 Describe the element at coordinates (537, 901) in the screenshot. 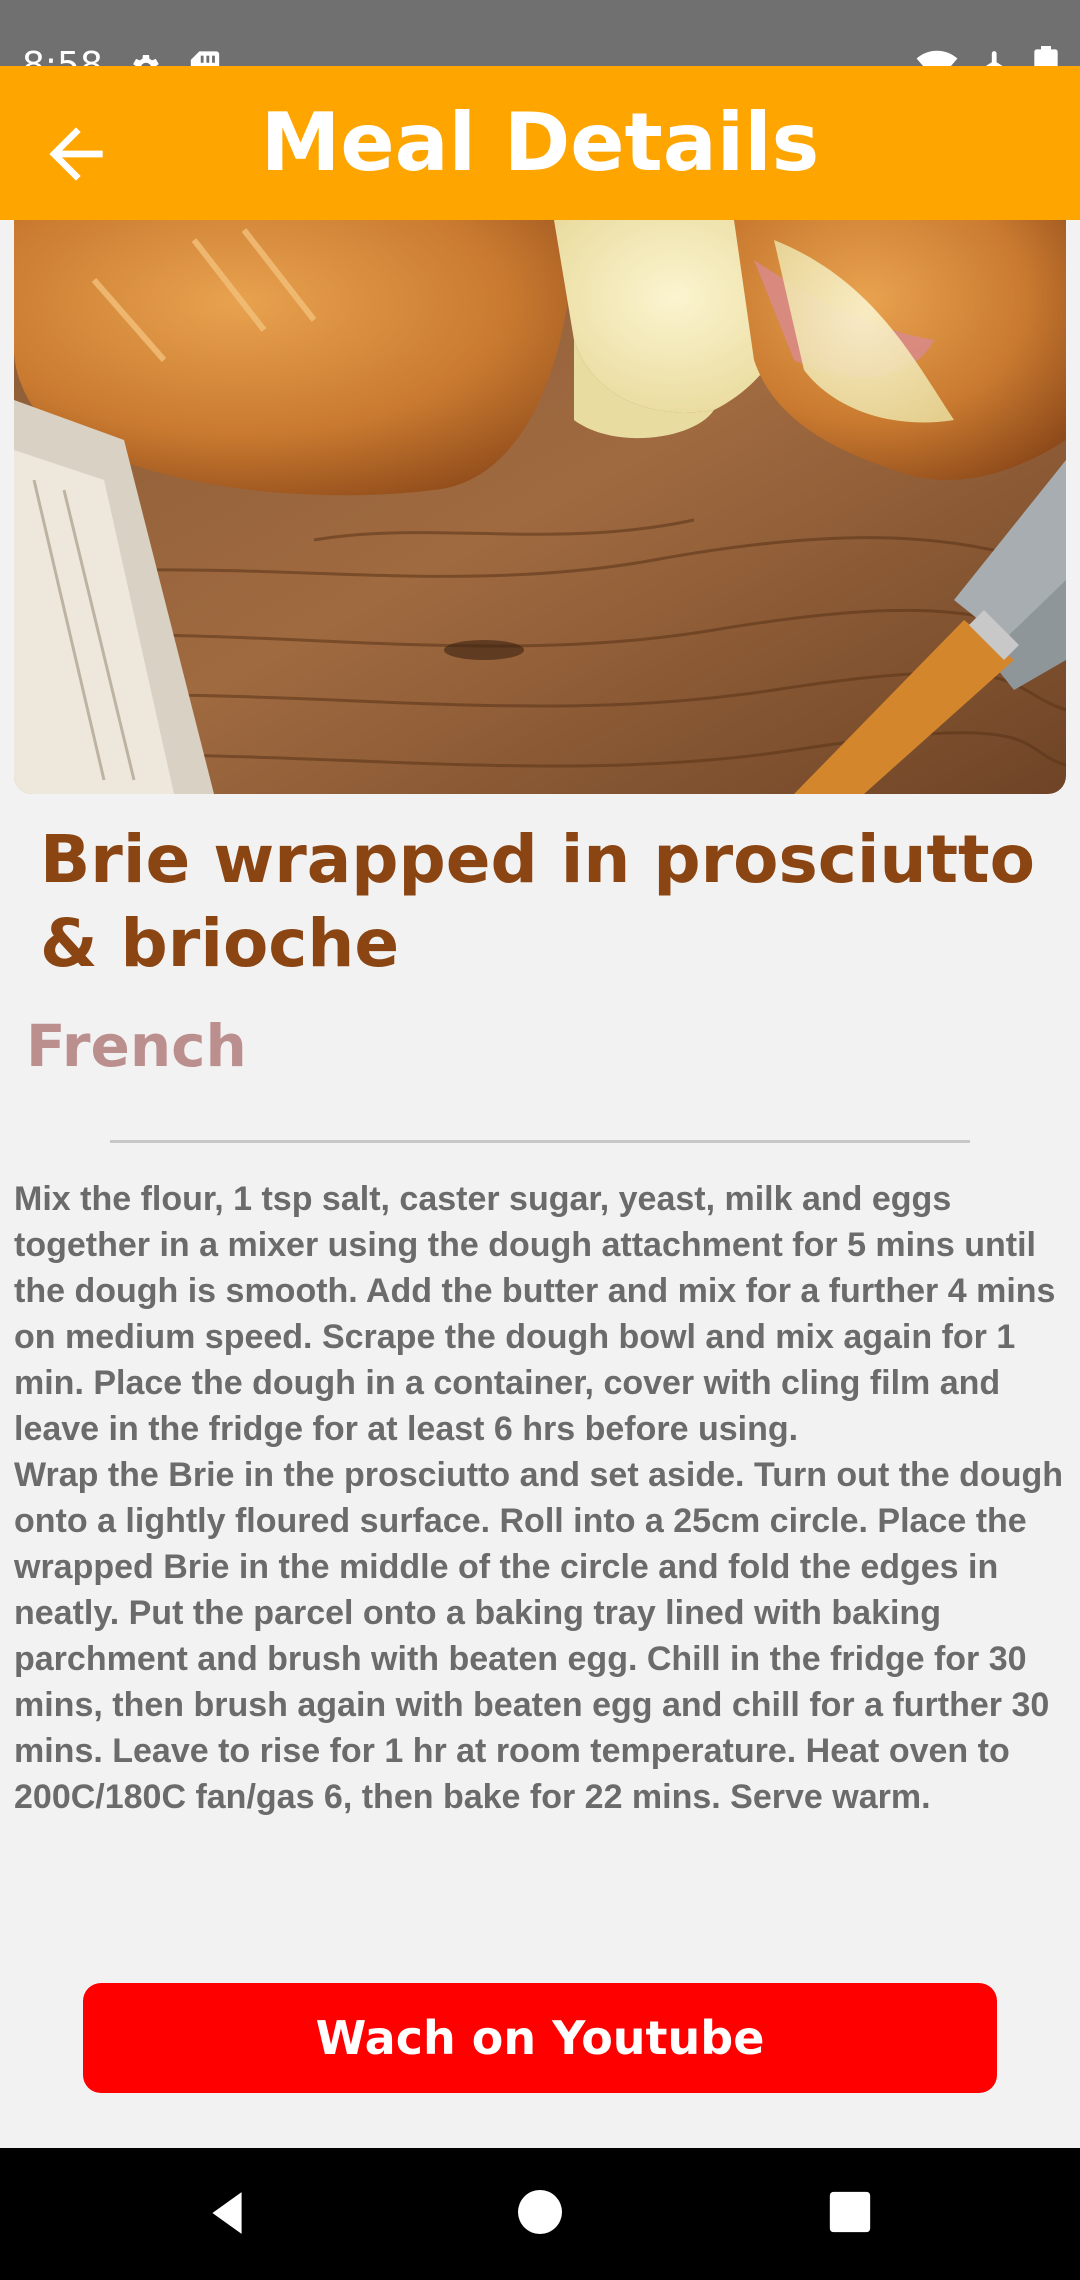

I see `meal-title: Brie wrapped in prosciutto & brioche` at that location.